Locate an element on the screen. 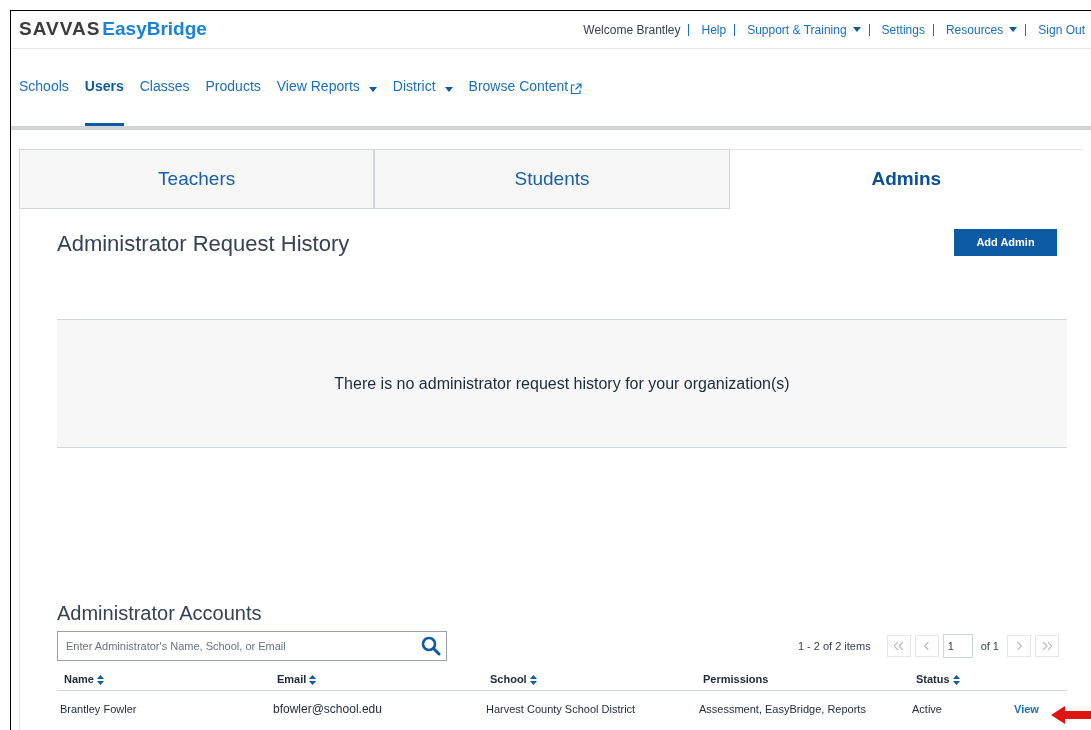  table-cell: bfowler@school.edu is located at coordinates (327, 709).